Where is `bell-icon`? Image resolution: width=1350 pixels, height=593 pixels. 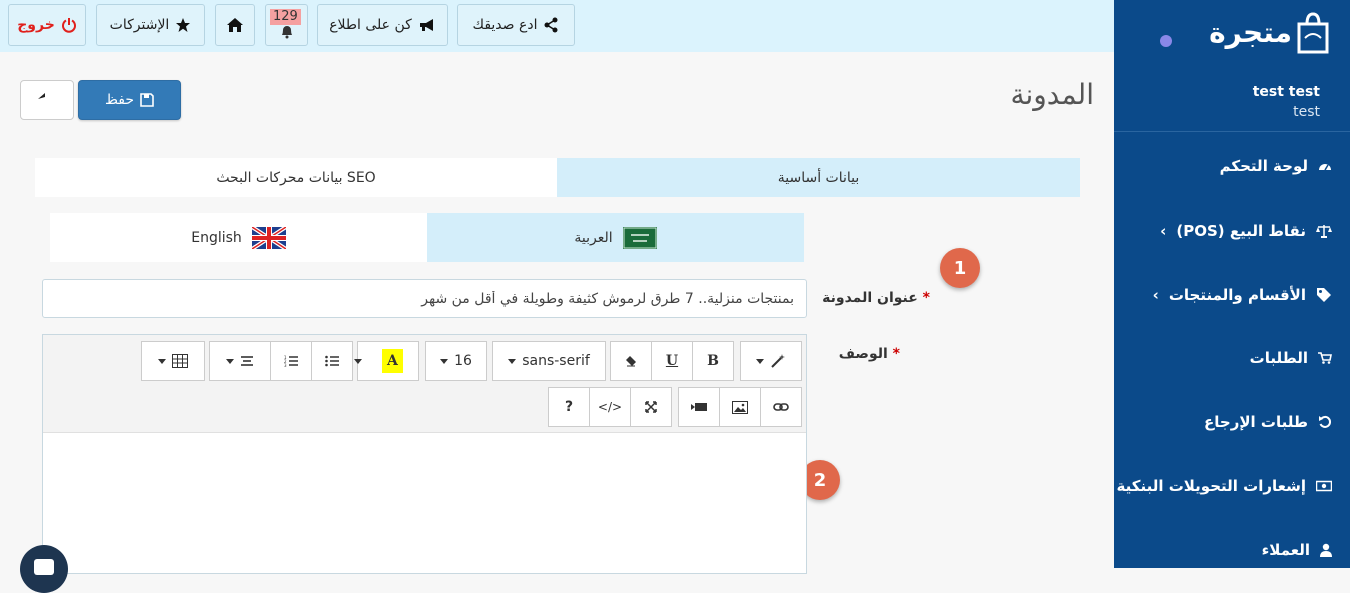
bell-icon is located at coordinates (286, 32).